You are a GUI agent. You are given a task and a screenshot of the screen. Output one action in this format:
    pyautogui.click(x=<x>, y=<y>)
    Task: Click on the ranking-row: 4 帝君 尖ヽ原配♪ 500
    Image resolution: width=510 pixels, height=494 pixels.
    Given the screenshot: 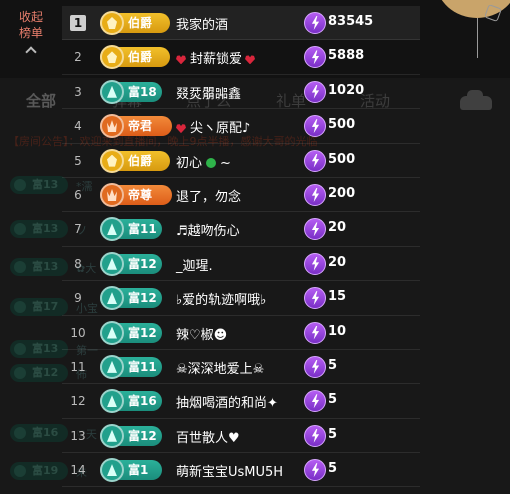 What is the action you would take?
    pyautogui.click(x=241, y=126)
    